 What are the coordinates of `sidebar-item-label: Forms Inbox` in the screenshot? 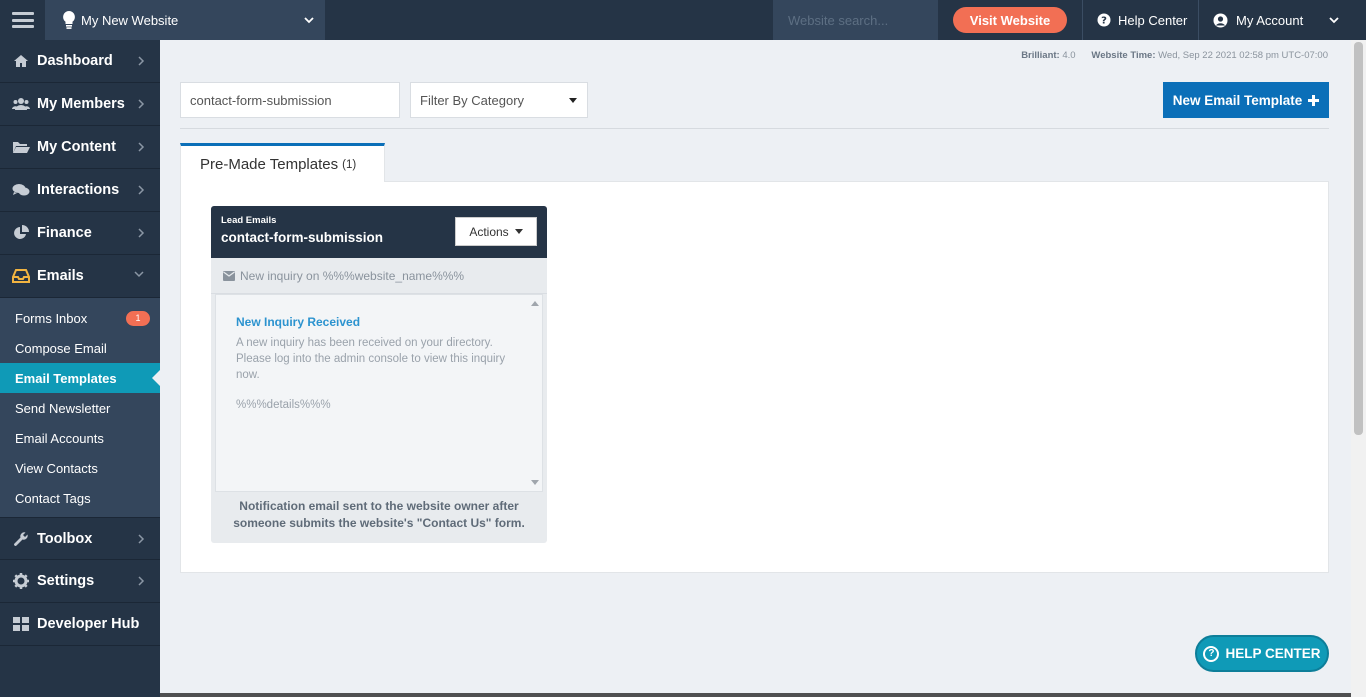 It's located at (51, 318).